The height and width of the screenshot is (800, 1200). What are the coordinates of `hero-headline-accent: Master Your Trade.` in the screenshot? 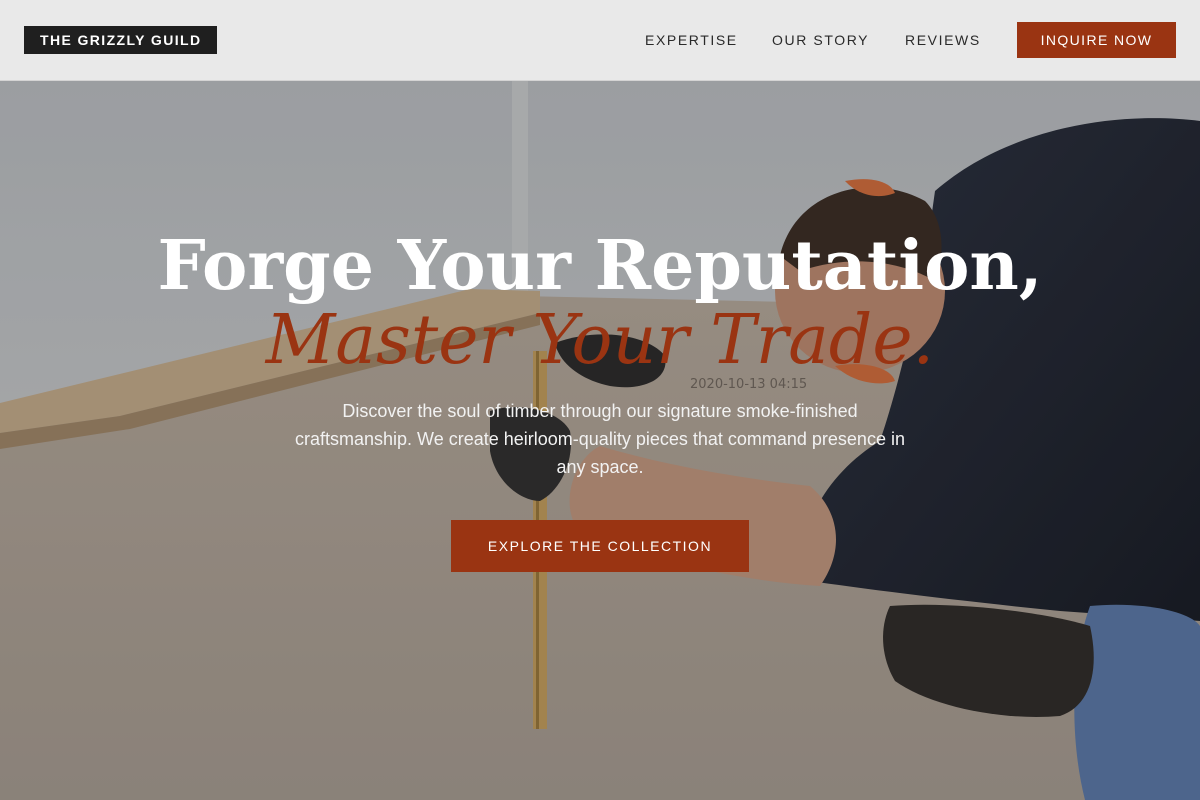 It's located at (600, 340).